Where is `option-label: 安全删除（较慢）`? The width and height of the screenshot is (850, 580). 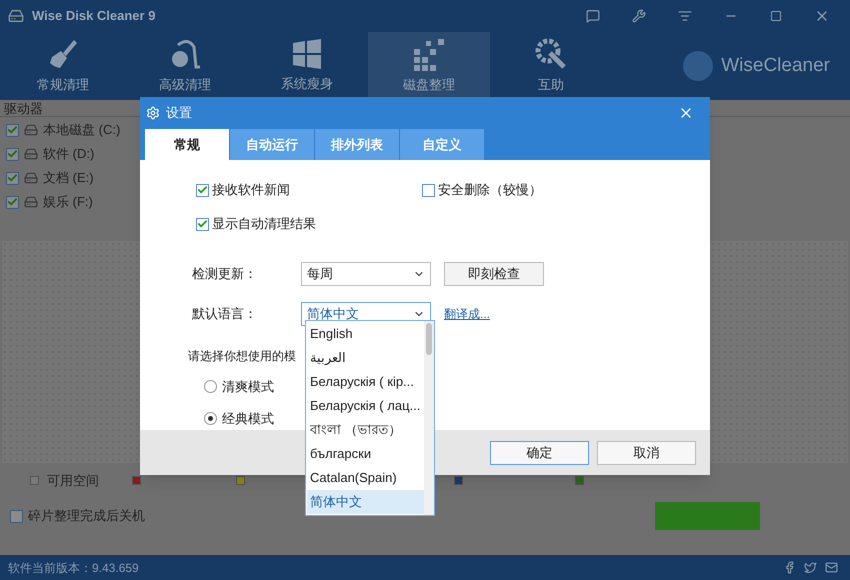 option-label: 安全删除（较慢） is located at coordinates (490, 190).